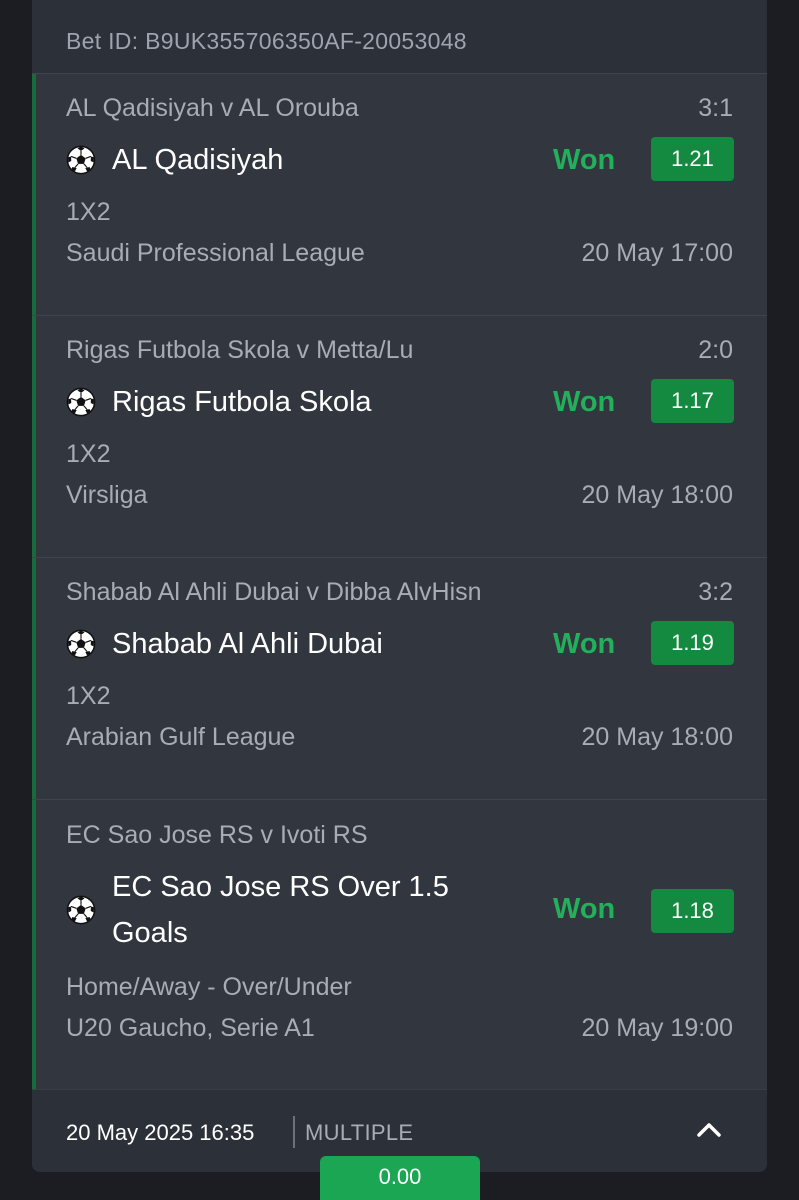  Describe the element at coordinates (107, 495) in the screenshot. I see `league-name: Virsliga` at that location.